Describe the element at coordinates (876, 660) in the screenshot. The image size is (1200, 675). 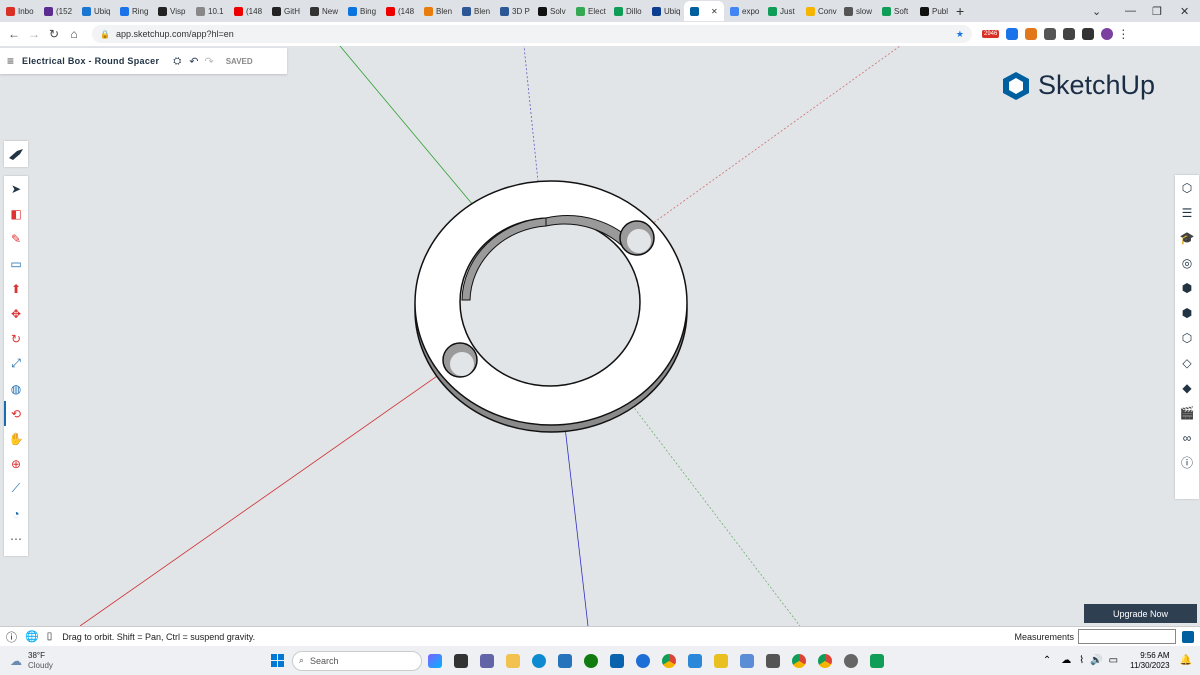
I see `sheets-icon` at that location.